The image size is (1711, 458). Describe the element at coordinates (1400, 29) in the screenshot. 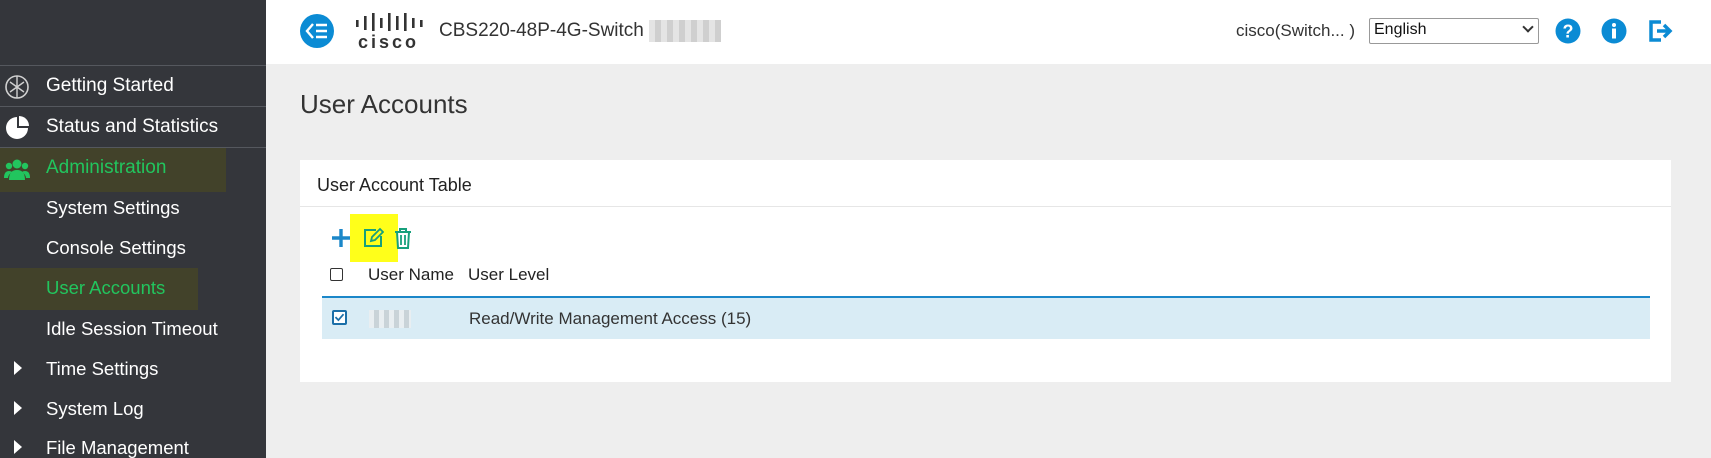

I see `language-value: English` at that location.